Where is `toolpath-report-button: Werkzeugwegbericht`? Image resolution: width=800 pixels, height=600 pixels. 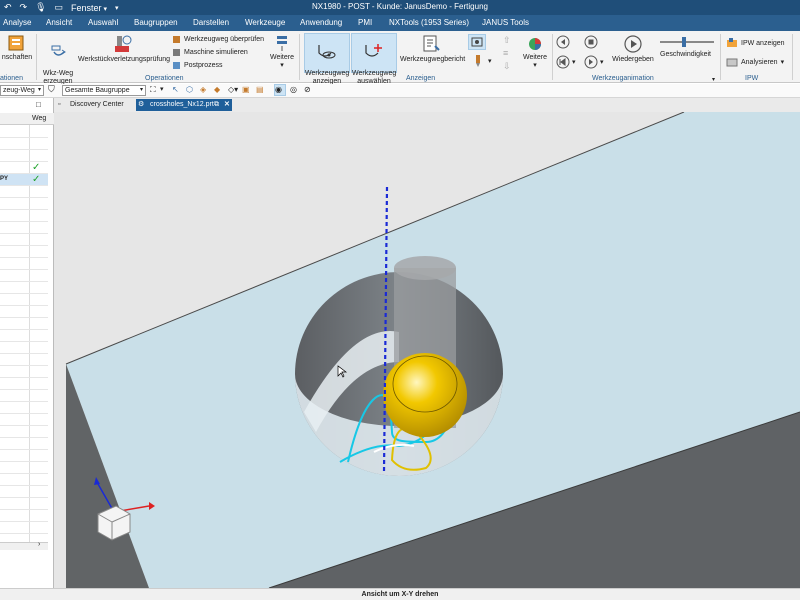
toolpath-report-button: Werkzeugwegbericht is located at coordinates (432, 49).